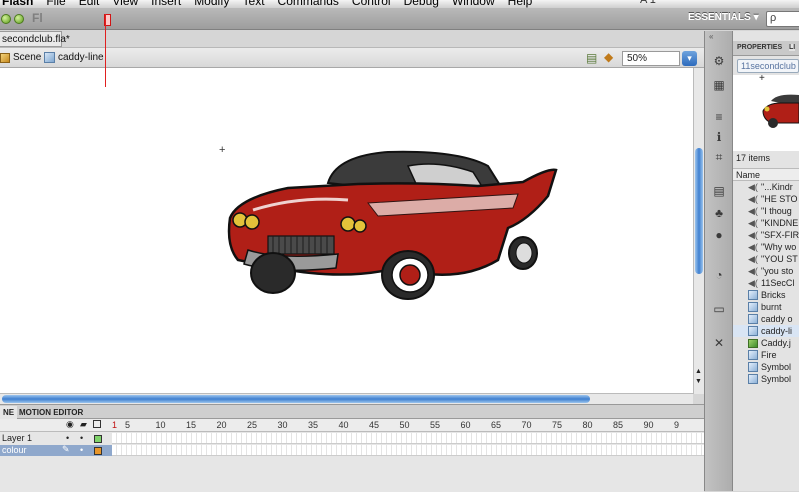 The width and height of the screenshot is (799, 492). Describe the element at coordinates (391, 225) in the screenshot. I see `caddy-car-illustration` at that location.